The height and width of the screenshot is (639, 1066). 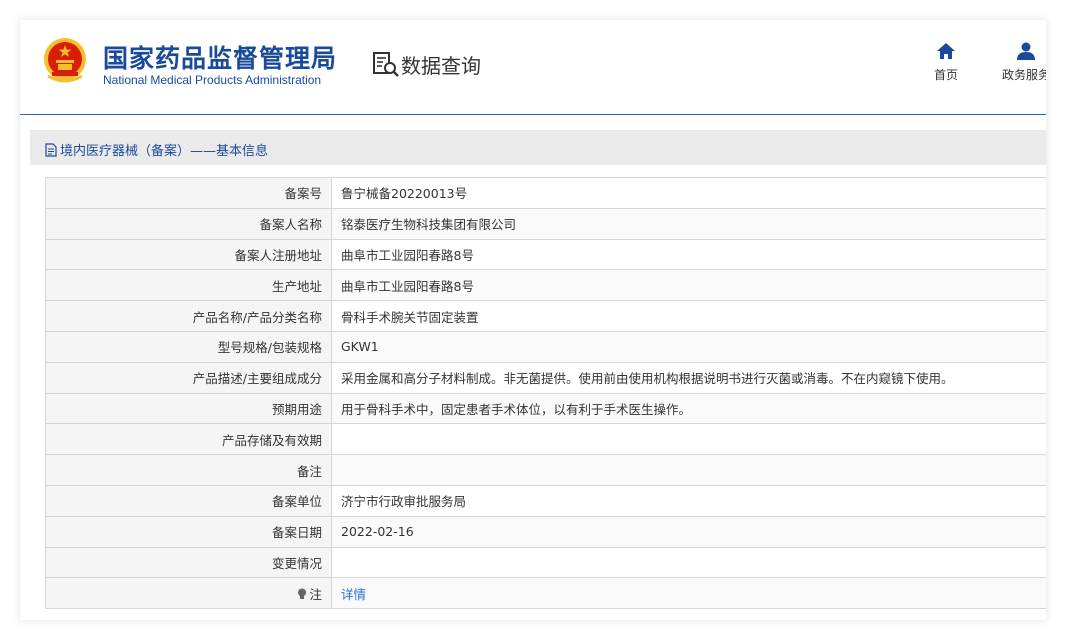 I want to click on row-value: 2022-02-16, so click(x=688, y=531).